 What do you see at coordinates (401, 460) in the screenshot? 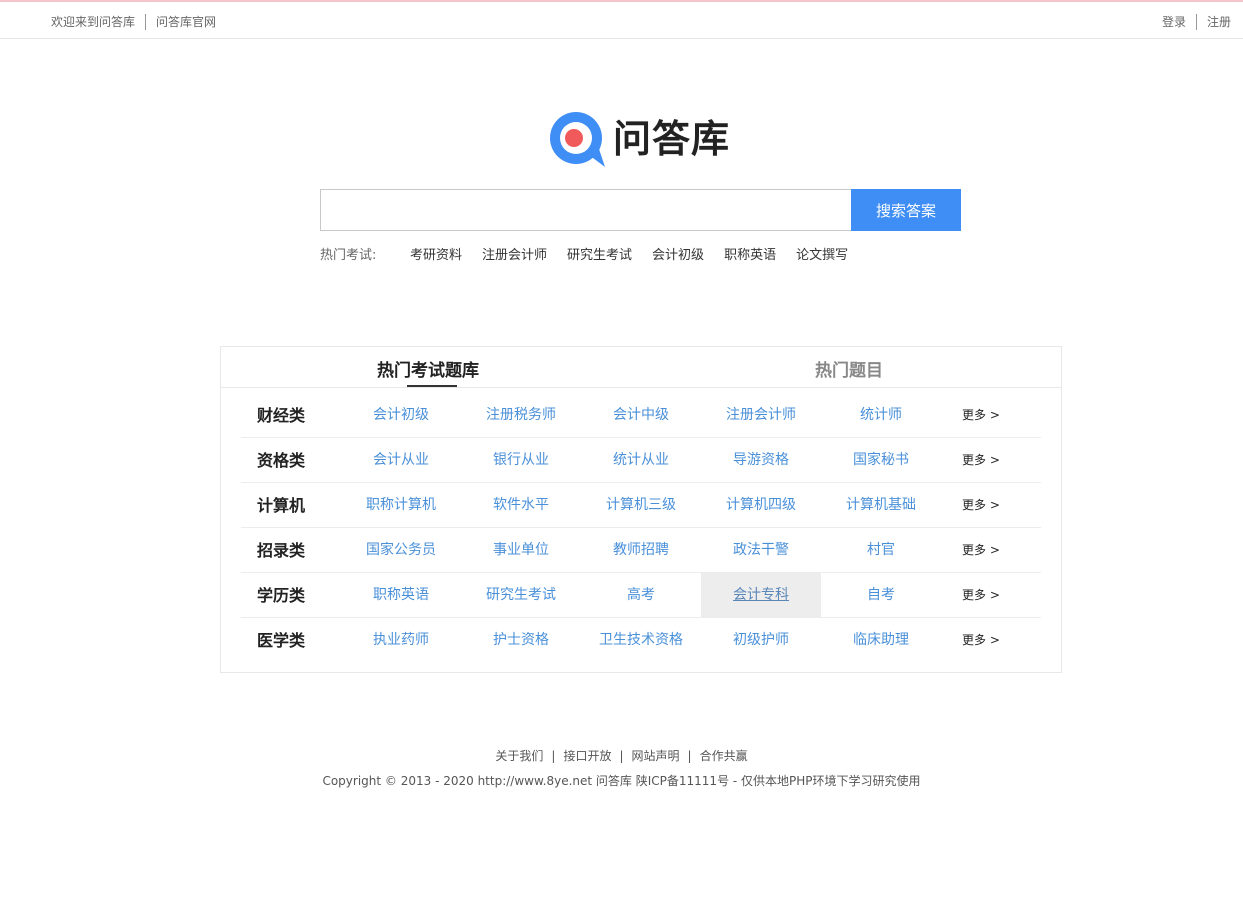
I see `exam-link: 会计从业` at bounding box center [401, 460].